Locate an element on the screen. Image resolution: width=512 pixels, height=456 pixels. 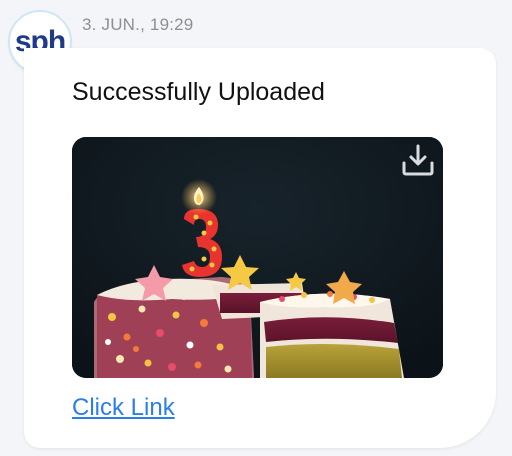
download-button is located at coordinates (418, 160).